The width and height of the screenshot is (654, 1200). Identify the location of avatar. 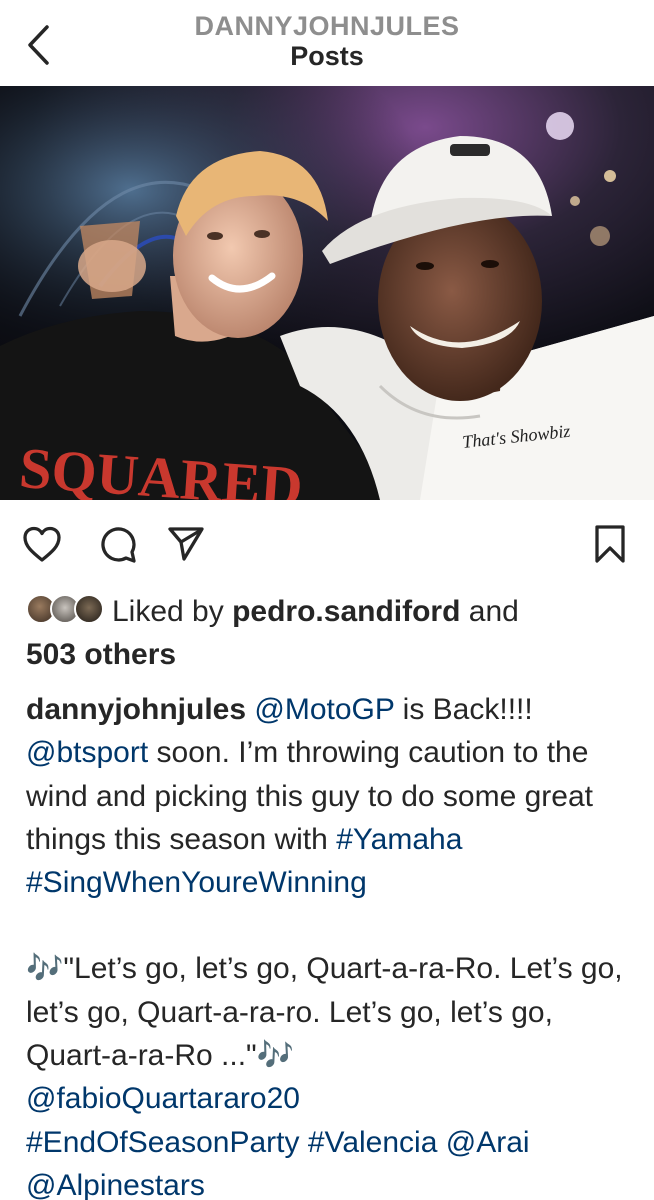
(89, 609).